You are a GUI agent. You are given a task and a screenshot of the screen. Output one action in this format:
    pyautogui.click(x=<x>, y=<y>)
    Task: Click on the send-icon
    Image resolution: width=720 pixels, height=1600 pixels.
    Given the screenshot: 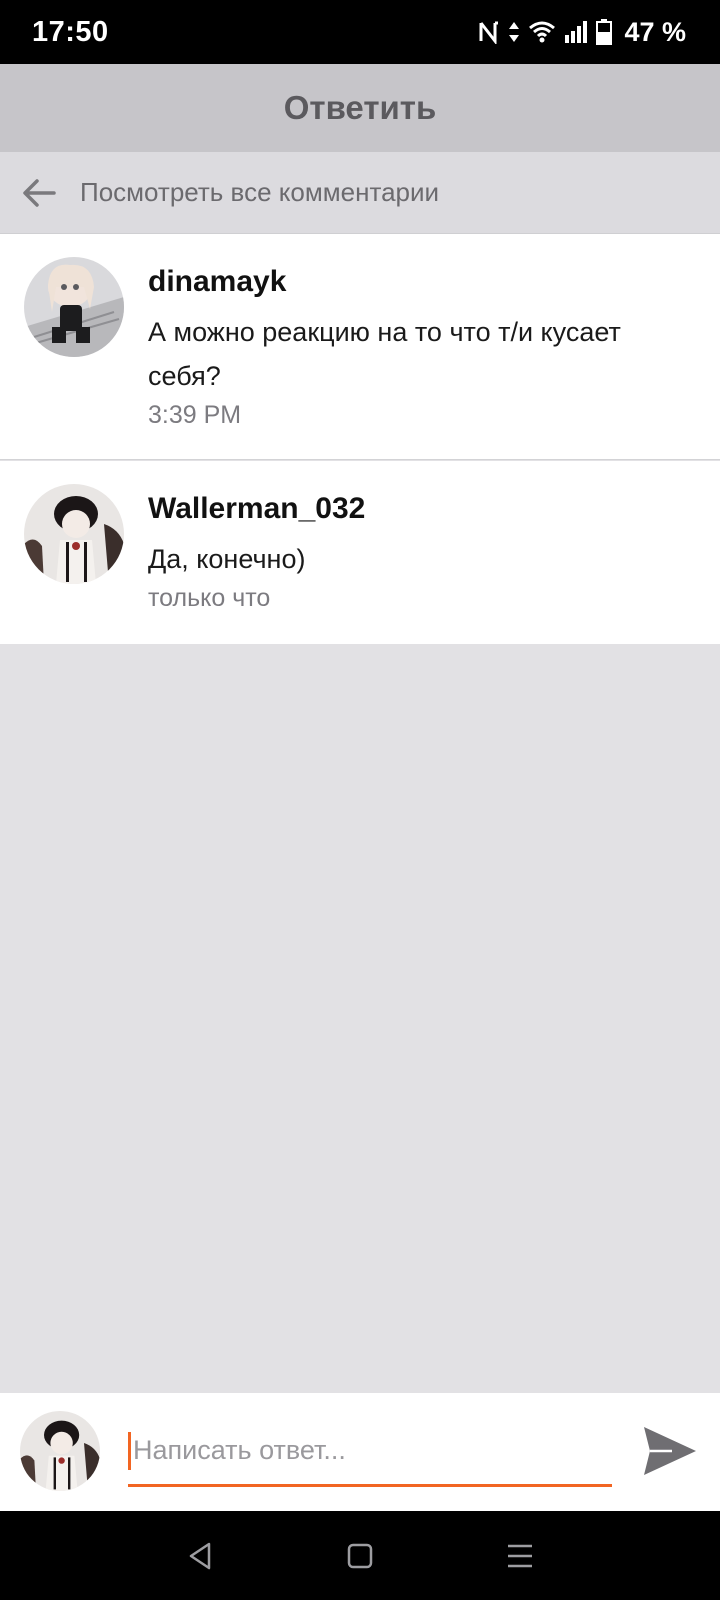 What is the action you would take?
    pyautogui.click(x=670, y=1453)
    